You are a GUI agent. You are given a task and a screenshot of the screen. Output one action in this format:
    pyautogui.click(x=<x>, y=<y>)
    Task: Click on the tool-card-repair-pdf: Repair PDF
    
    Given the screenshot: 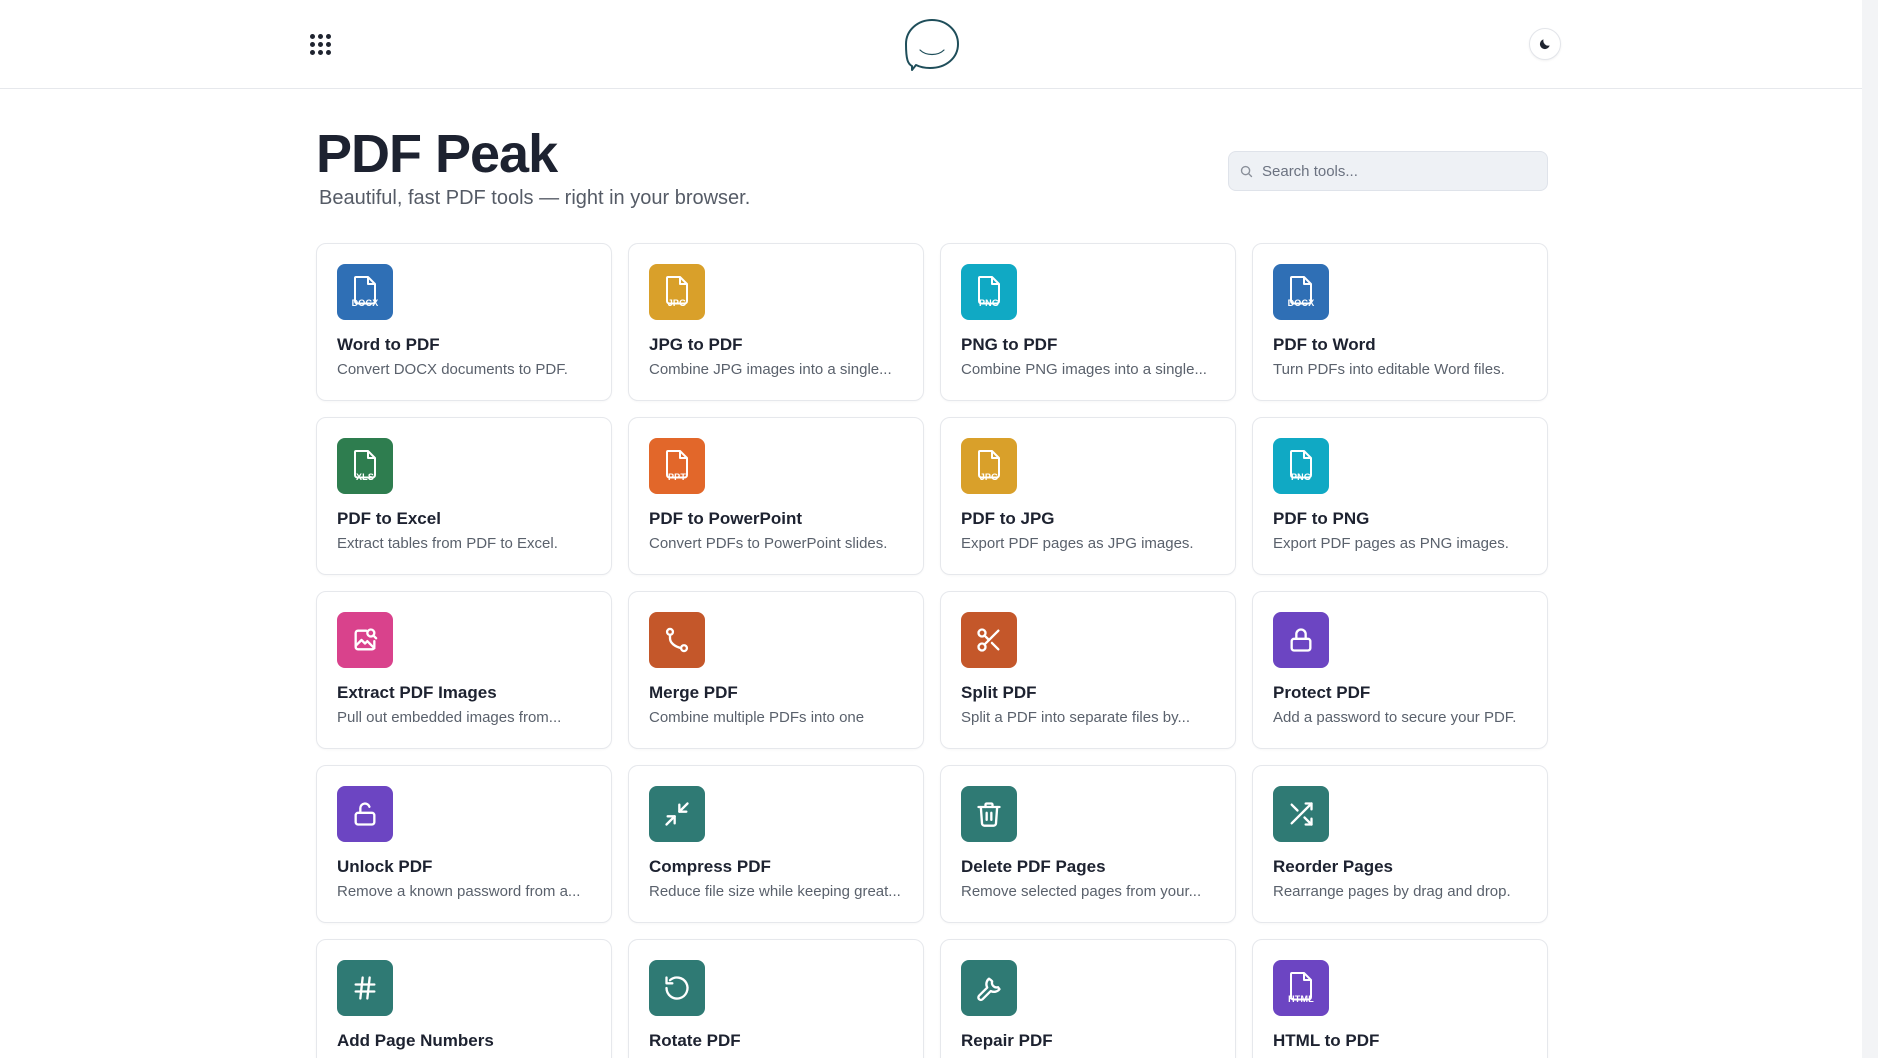 What is the action you would take?
    pyautogui.click(x=1088, y=998)
    